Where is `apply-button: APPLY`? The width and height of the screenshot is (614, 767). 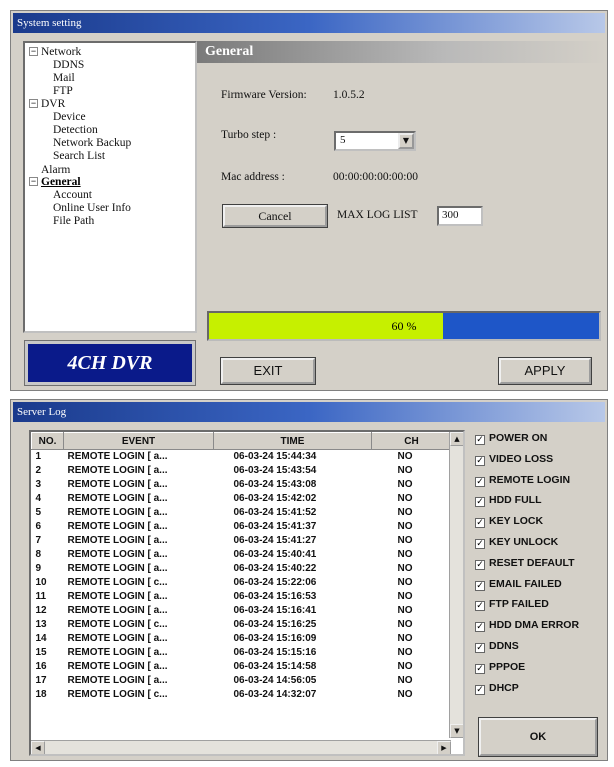
apply-button: APPLY is located at coordinates (545, 371).